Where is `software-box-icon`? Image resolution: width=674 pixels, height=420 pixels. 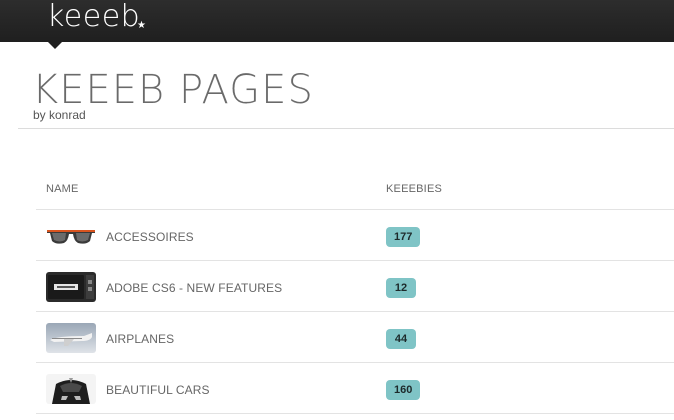
software-box-icon is located at coordinates (71, 287).